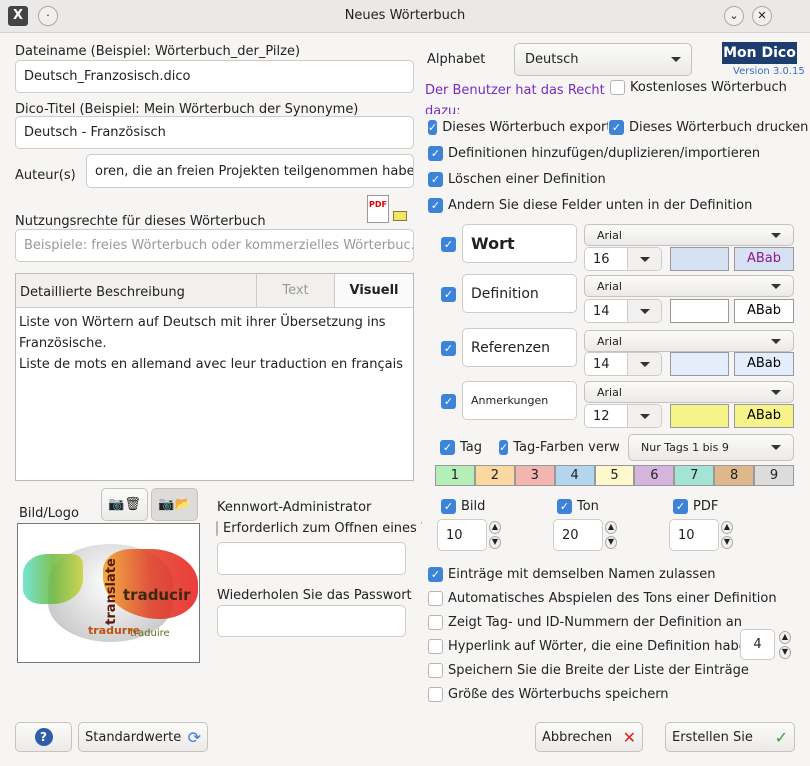  Describe the element at coordinates (574, 475) in the screenshot. I see `tag-color-cell: 4` at that location.